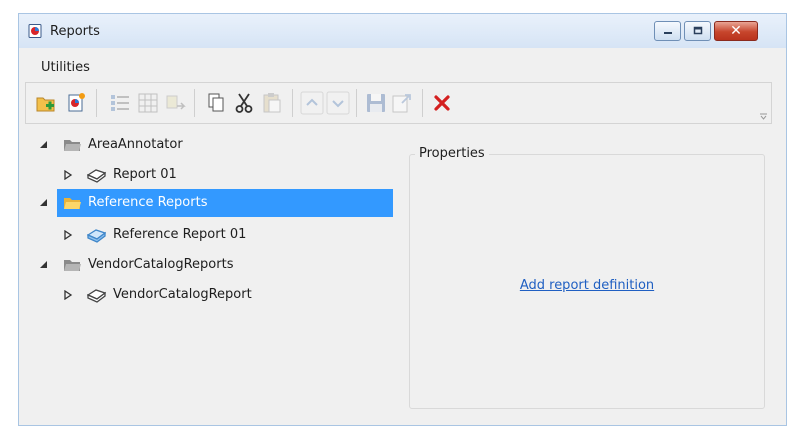 The image size is (797, 443). I want to click on tree-node-reference-report-01: Reference Report 01, so click(225, 235).